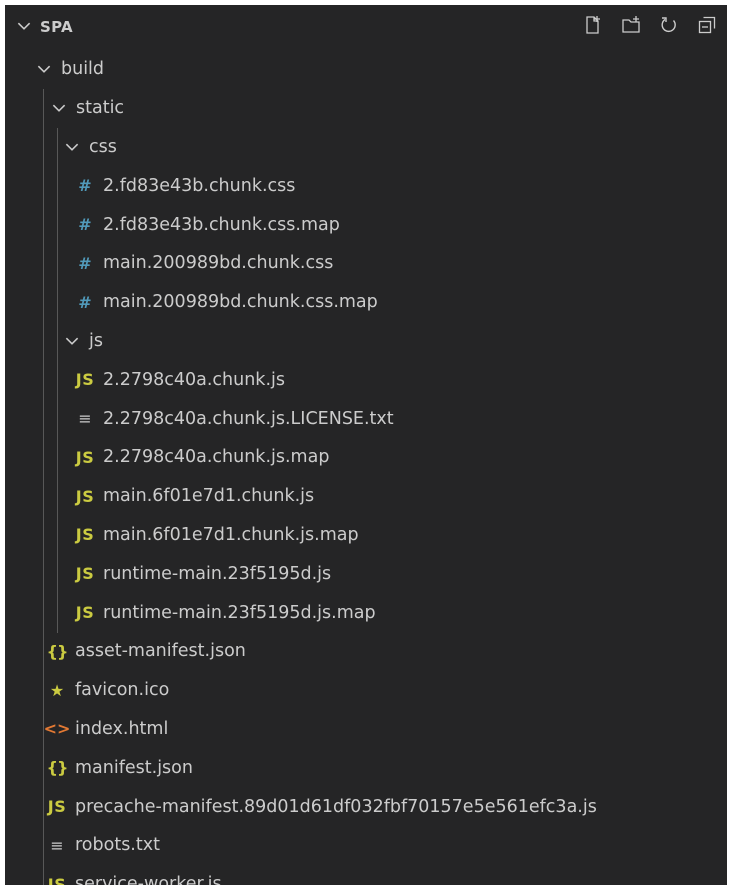  Describe the element at coordinates (231, 534) in the screenshot. I see `file-label: main.6f01e7d1.chunk.js.map` at that location.